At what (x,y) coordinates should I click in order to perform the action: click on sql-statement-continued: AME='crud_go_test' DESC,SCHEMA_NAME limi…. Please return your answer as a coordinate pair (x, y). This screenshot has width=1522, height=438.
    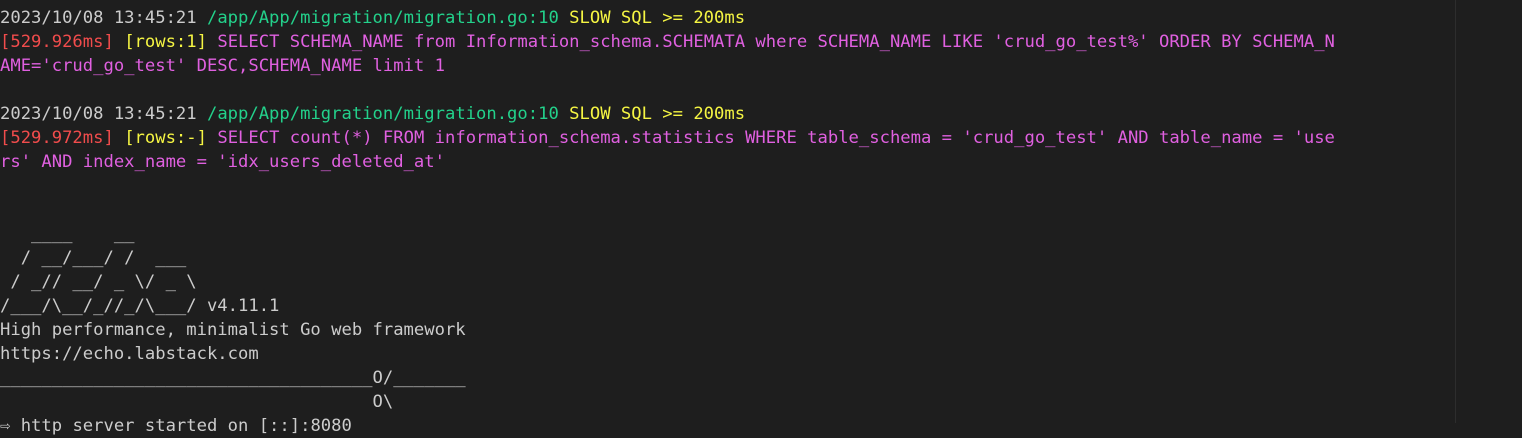
    Looking at the image, I should click on (222, 66).